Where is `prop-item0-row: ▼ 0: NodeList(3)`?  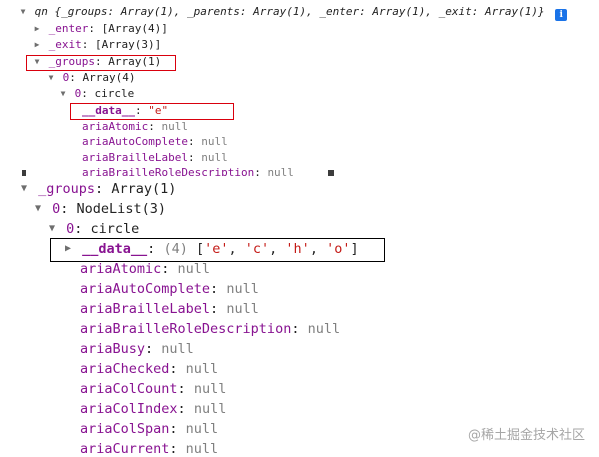 prop-item0-row: ▼ 0: NodeList(3) is located at coordinates (99, 209).